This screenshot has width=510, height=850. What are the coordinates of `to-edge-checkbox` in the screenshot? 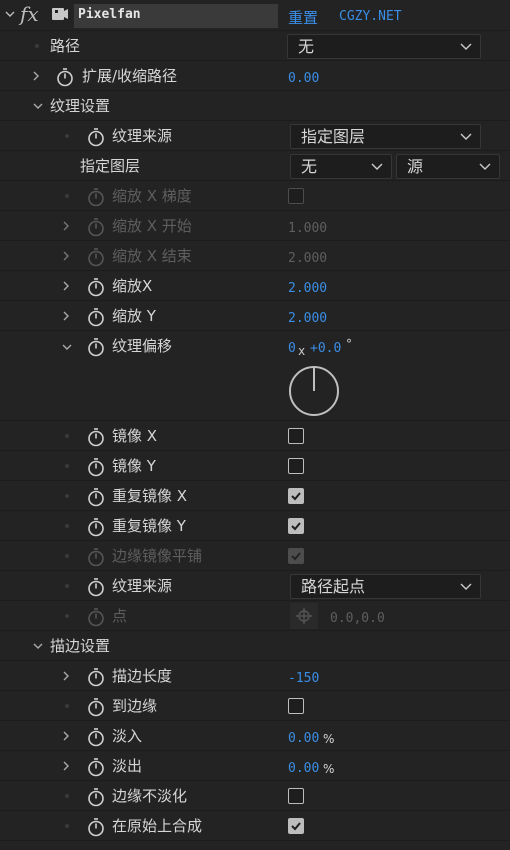 It's located at (296, 706).